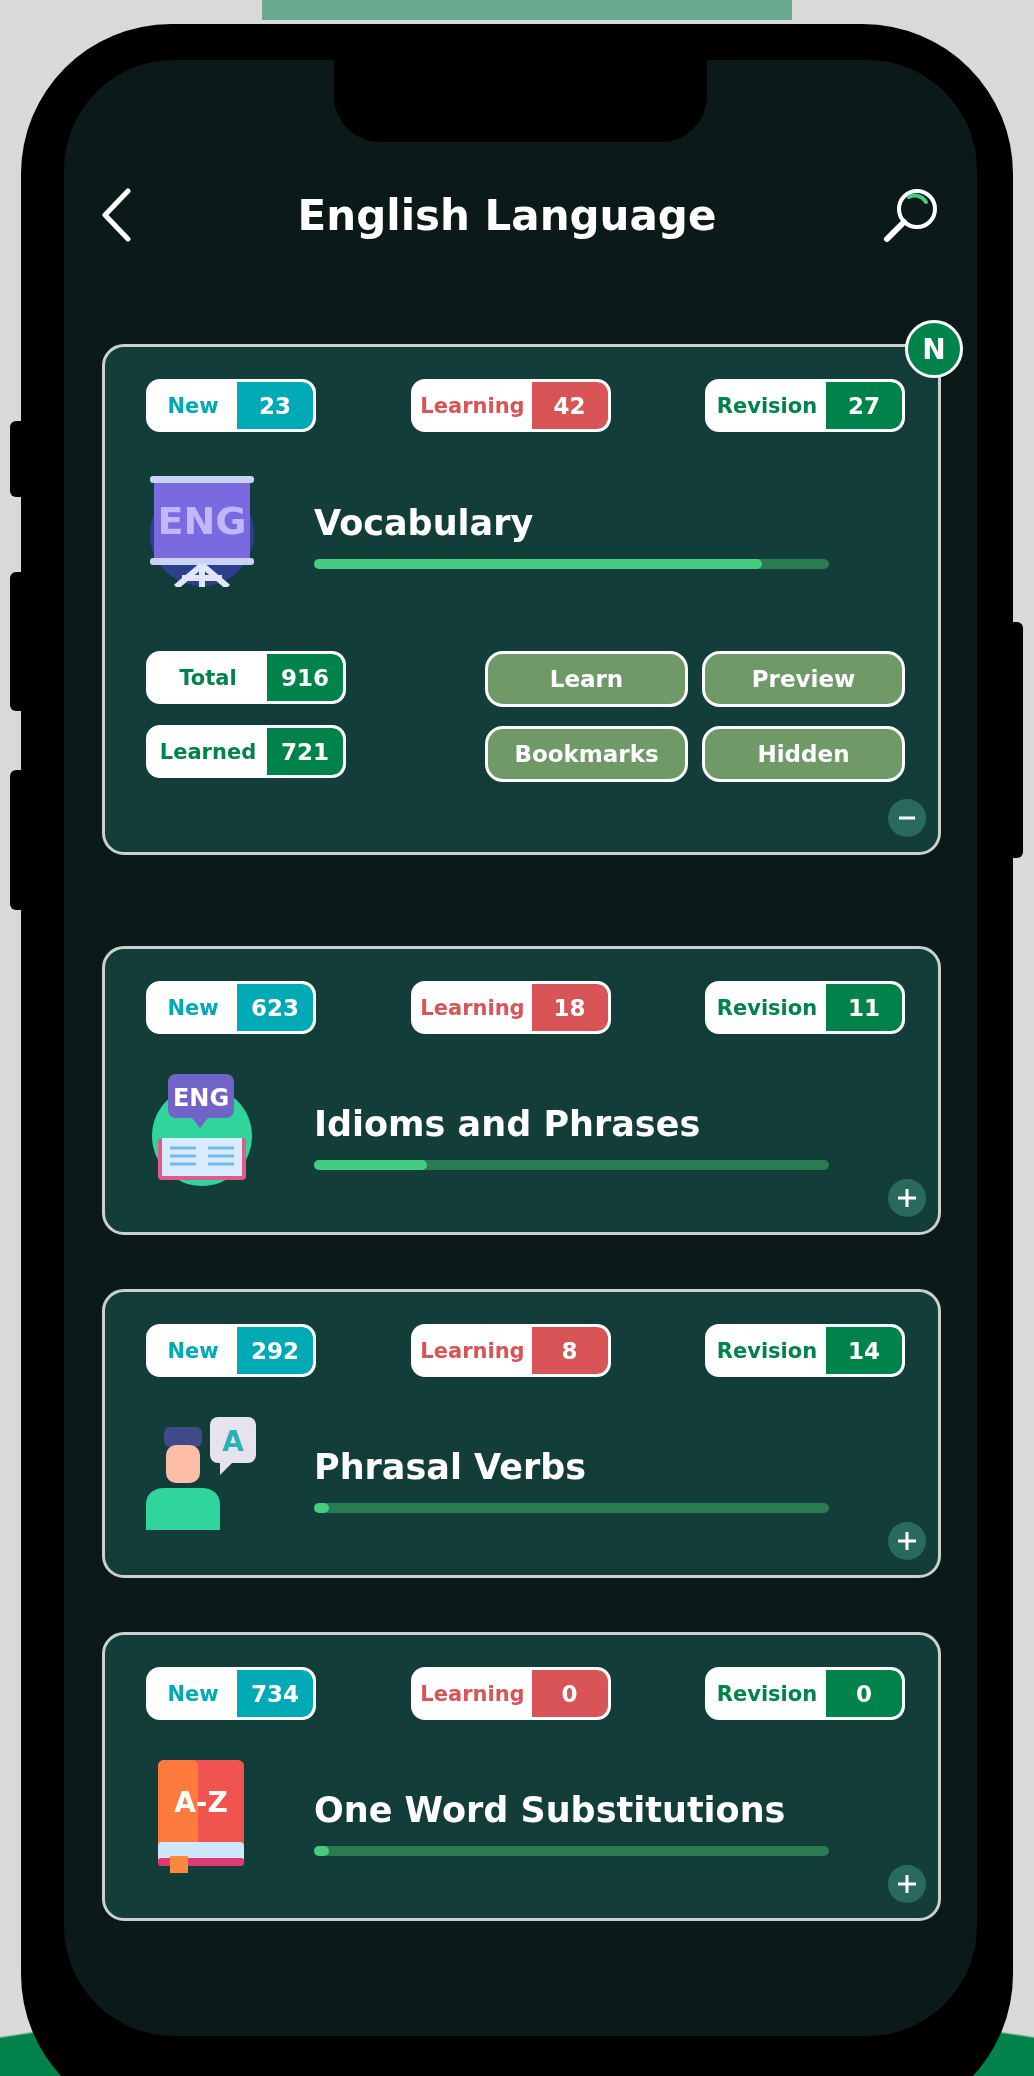  I want to click on topic-title: Phrasal Verbs, so click(451, 1466).